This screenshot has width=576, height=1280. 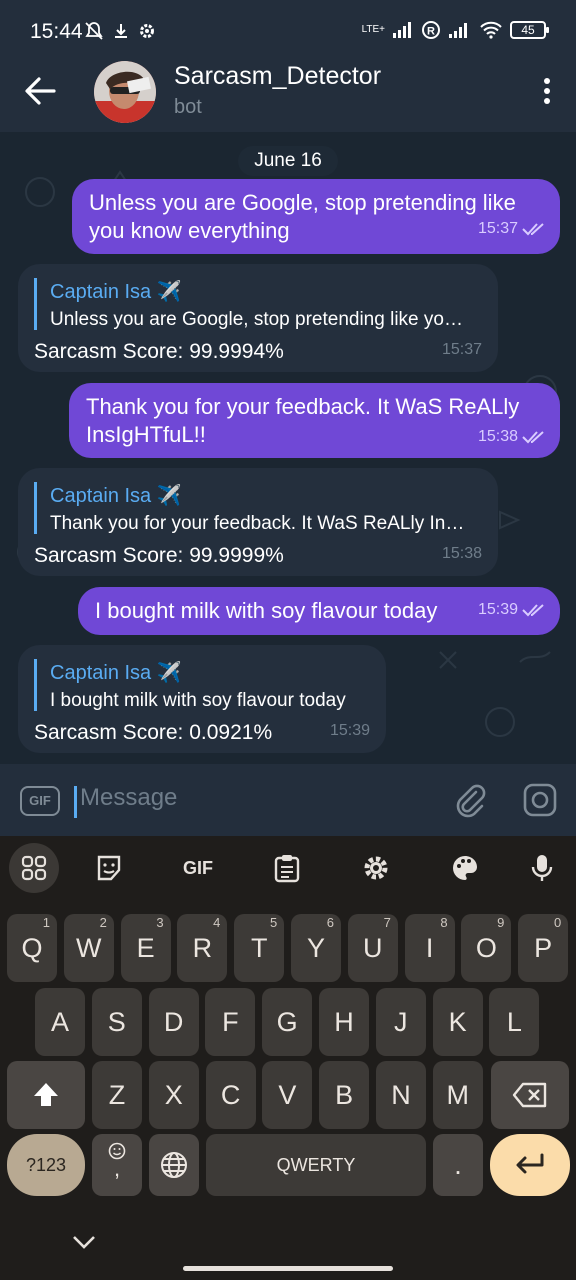 What do you see at coordinates (372, 948) in the screenshot?
I see `key-u: U7` at bounding box center [372, 948].